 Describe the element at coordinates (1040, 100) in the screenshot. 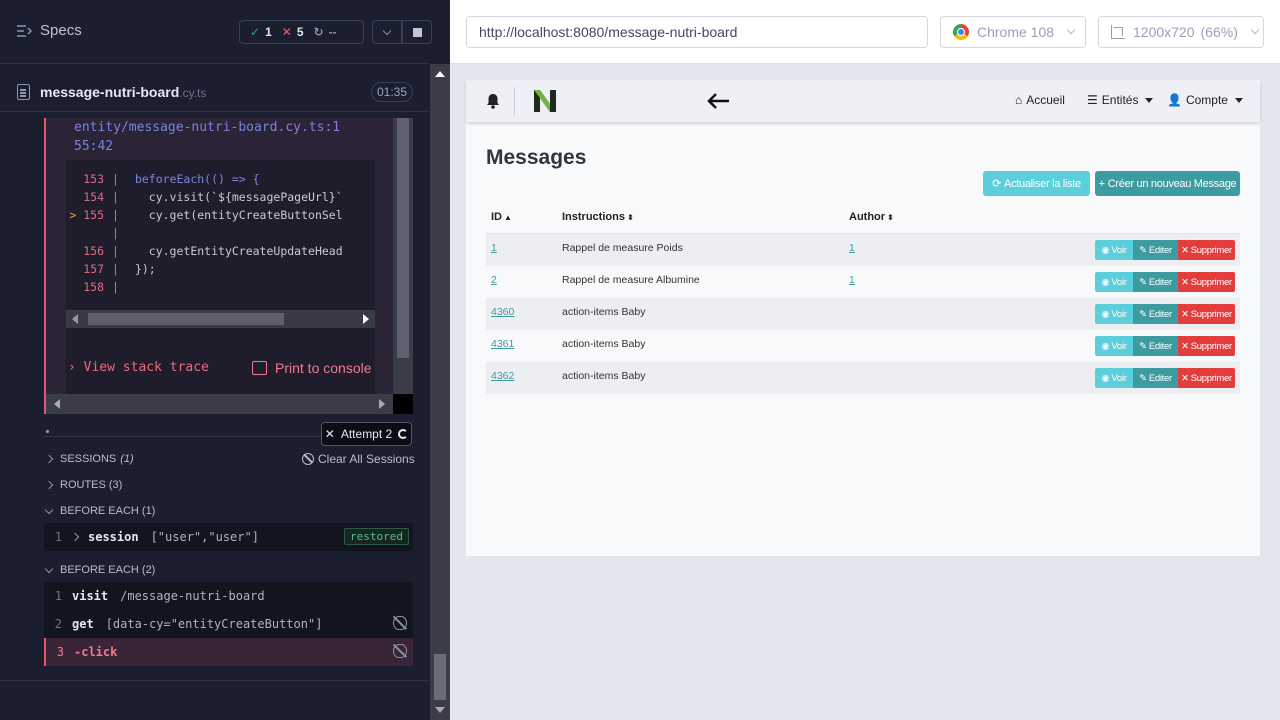

I see `nav-home: ⌂ Accueil` at that location.